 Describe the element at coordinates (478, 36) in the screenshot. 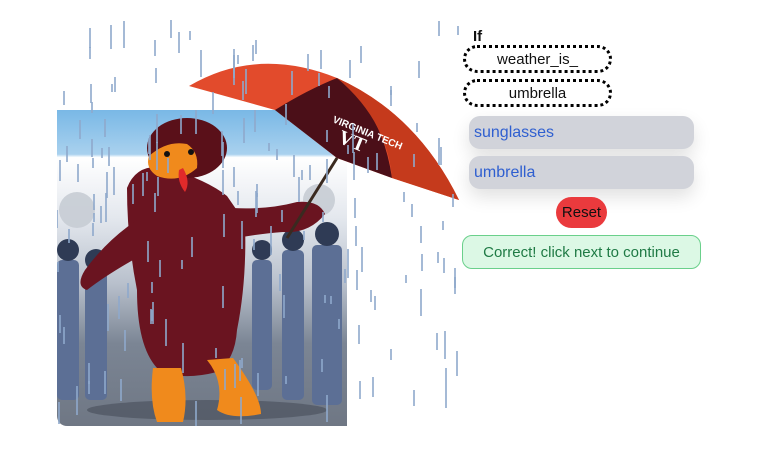

I see `rule-title: If` at that location.